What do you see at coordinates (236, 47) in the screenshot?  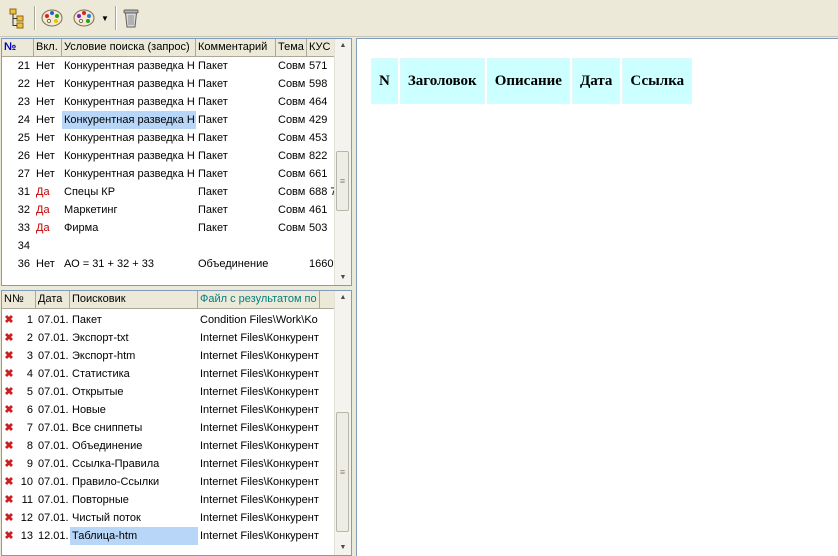 I see `queries-col-comment: Комментарий` at bounding box center [236, 47].